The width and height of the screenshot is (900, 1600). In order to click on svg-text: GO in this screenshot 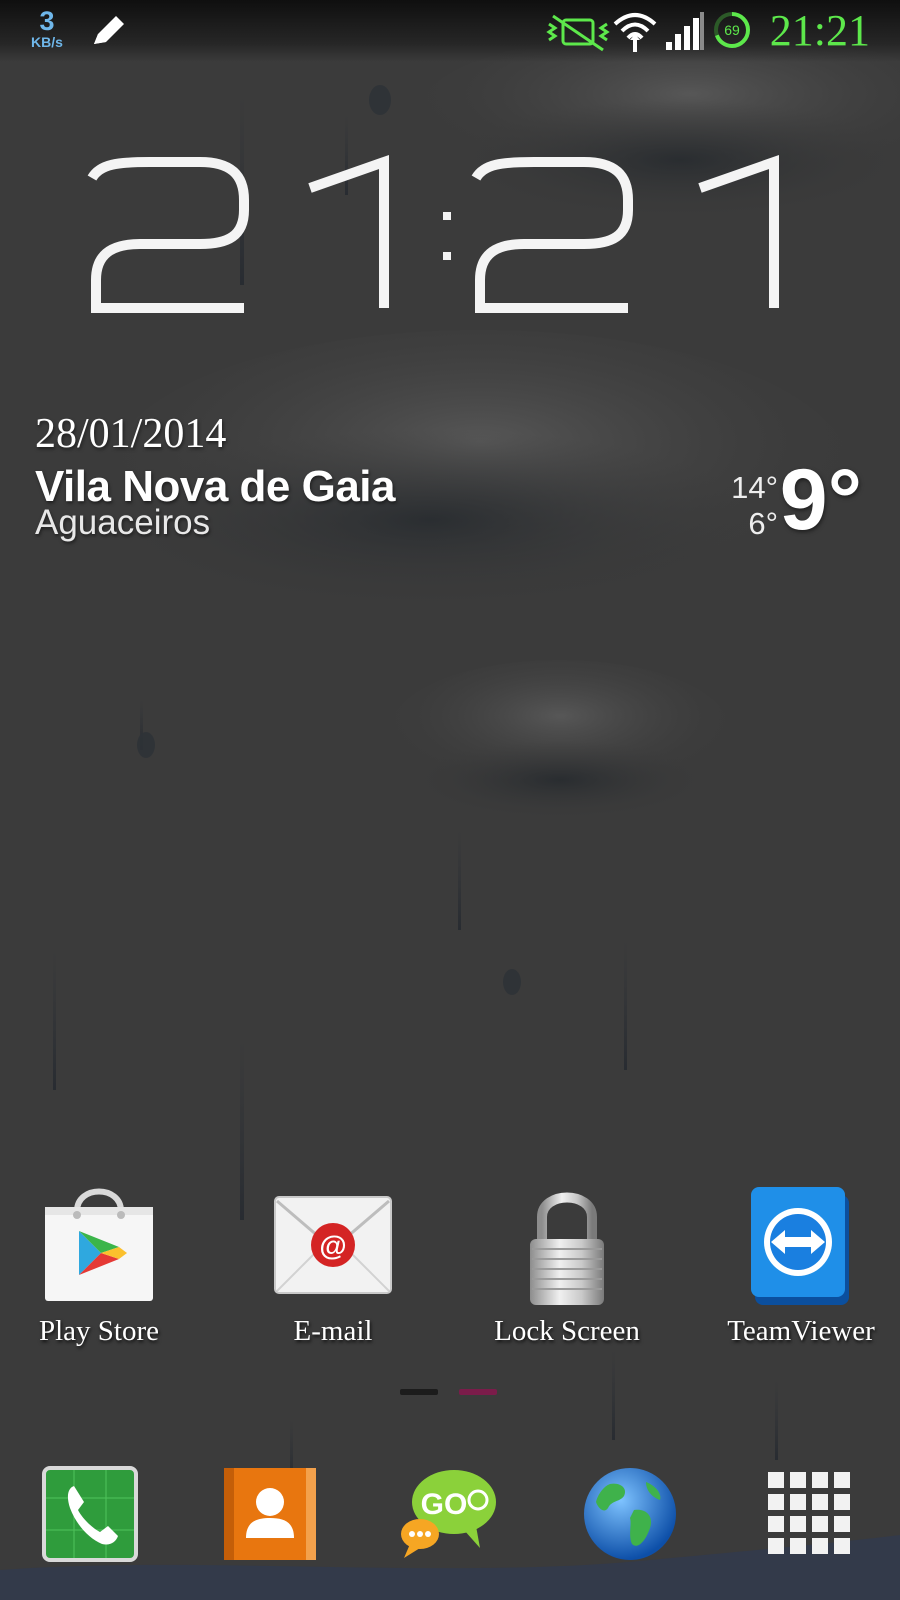, I will do `click(444, 1504)`.